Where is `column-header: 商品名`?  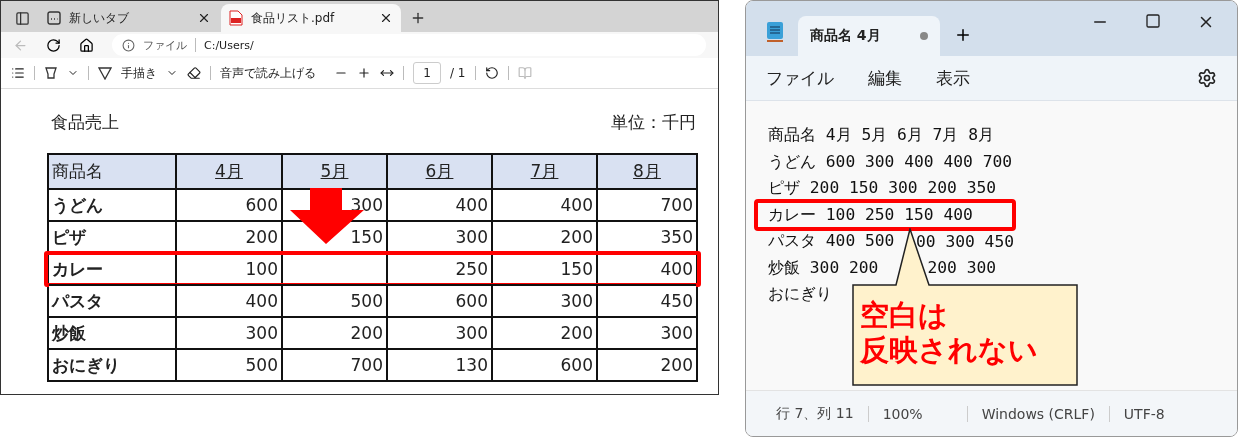
column-header: 商品名 is located at coordinates (77, 171).